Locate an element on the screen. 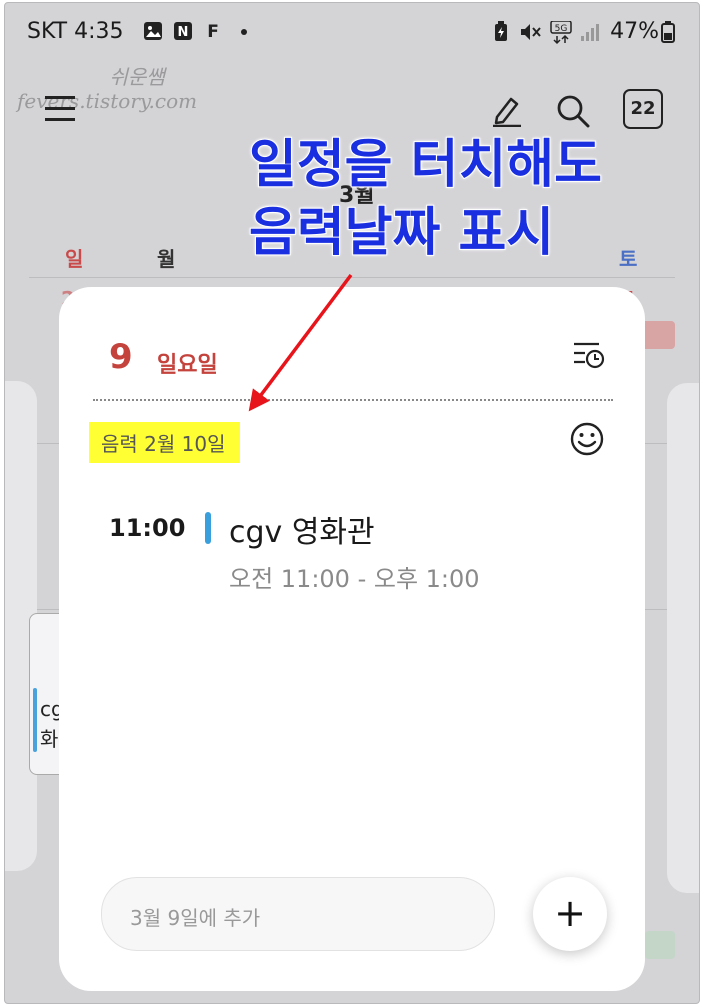  annotation-line1: 일정을 터치해도 is located at coordinates (425, 165).